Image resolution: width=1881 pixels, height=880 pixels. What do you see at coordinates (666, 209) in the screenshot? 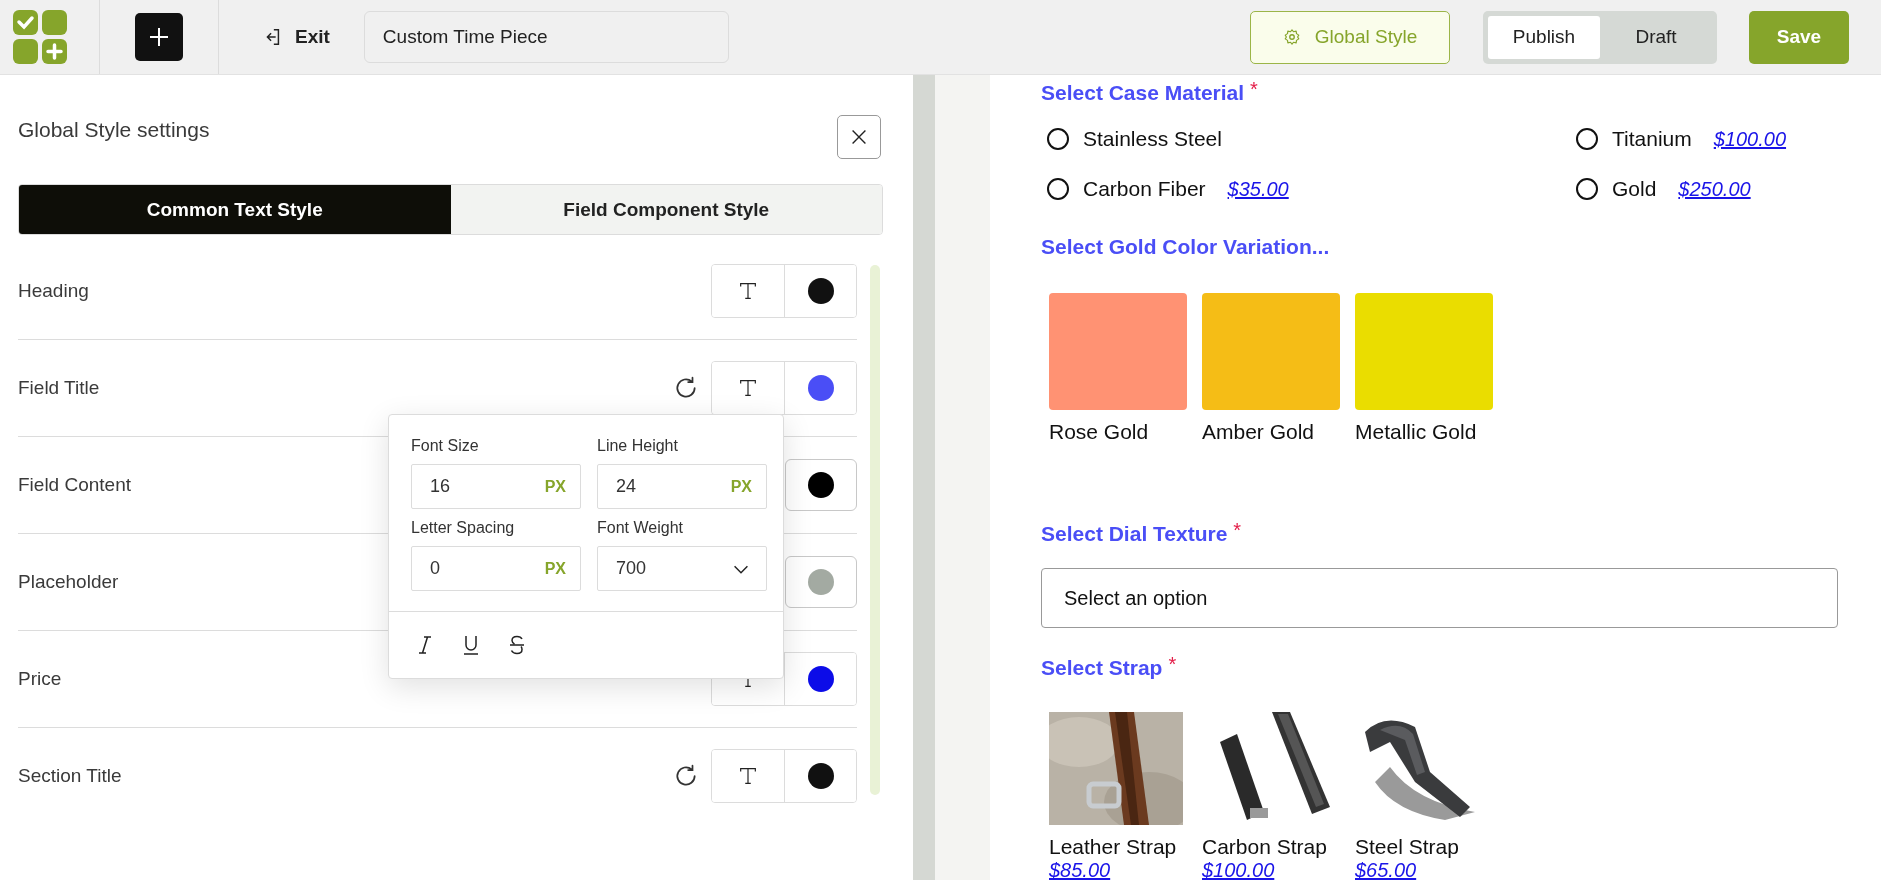
I see `style-tab: Field Component Style` at bounding box center [666, 209].